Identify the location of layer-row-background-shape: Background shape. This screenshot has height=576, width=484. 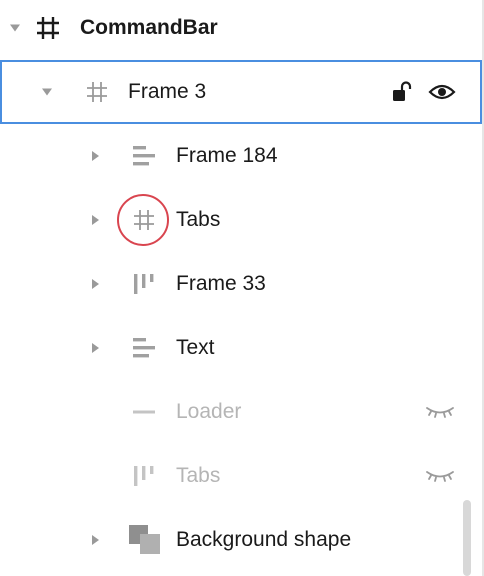
(241, 540).